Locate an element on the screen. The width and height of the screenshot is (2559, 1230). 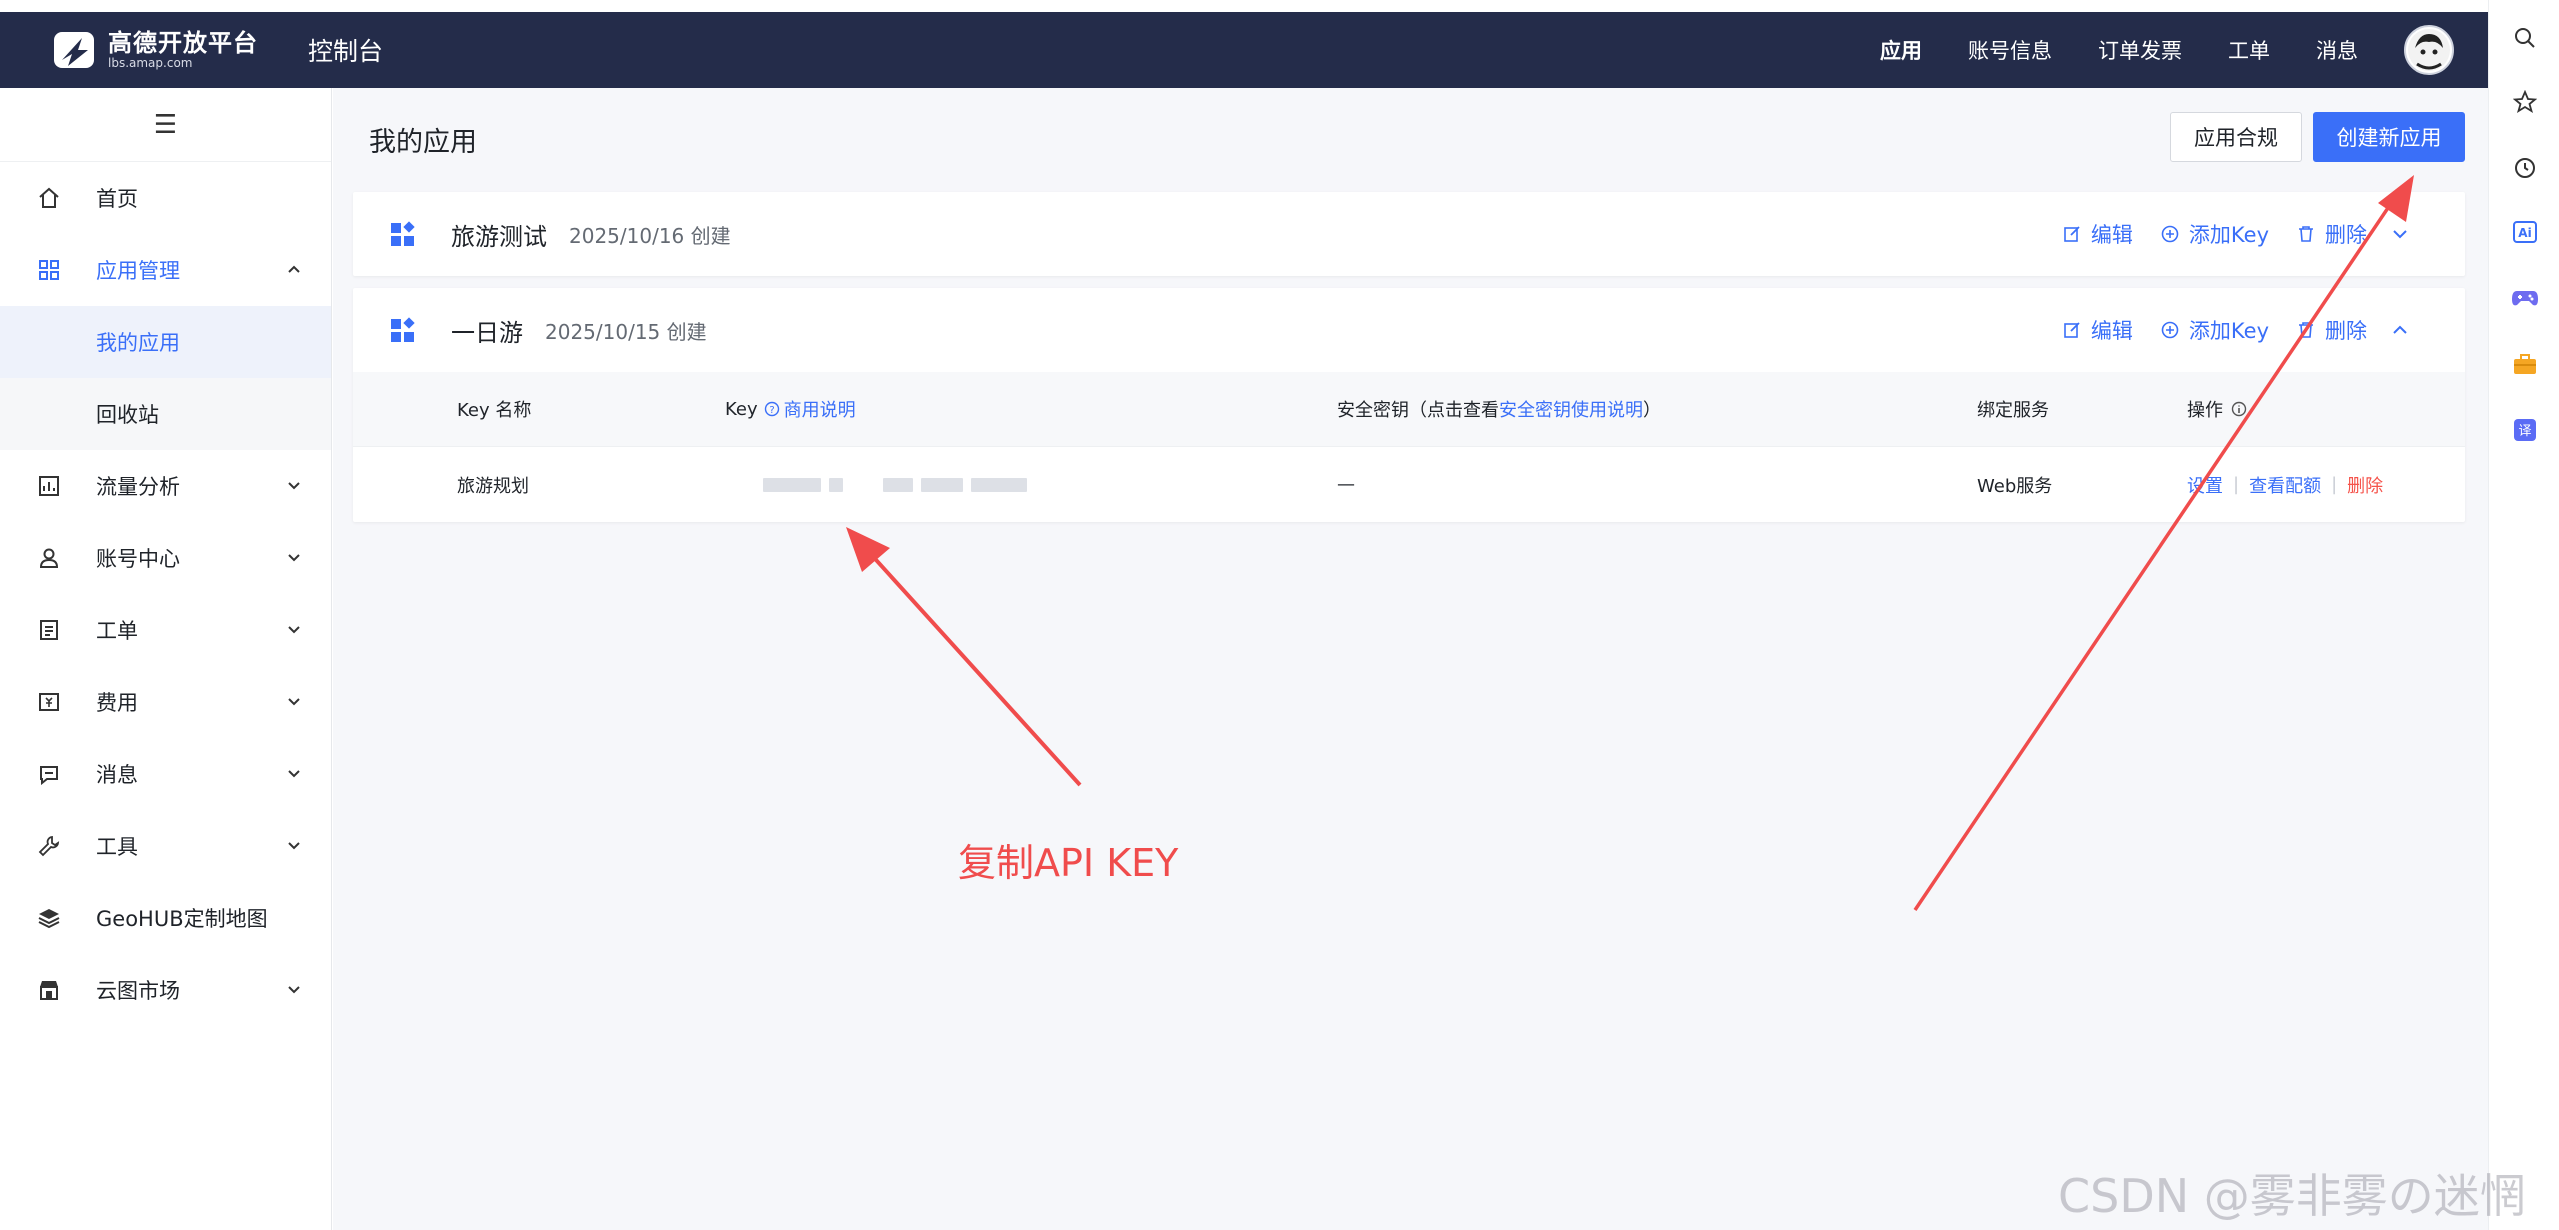
layers-icon is located at coordinates (49, 918).